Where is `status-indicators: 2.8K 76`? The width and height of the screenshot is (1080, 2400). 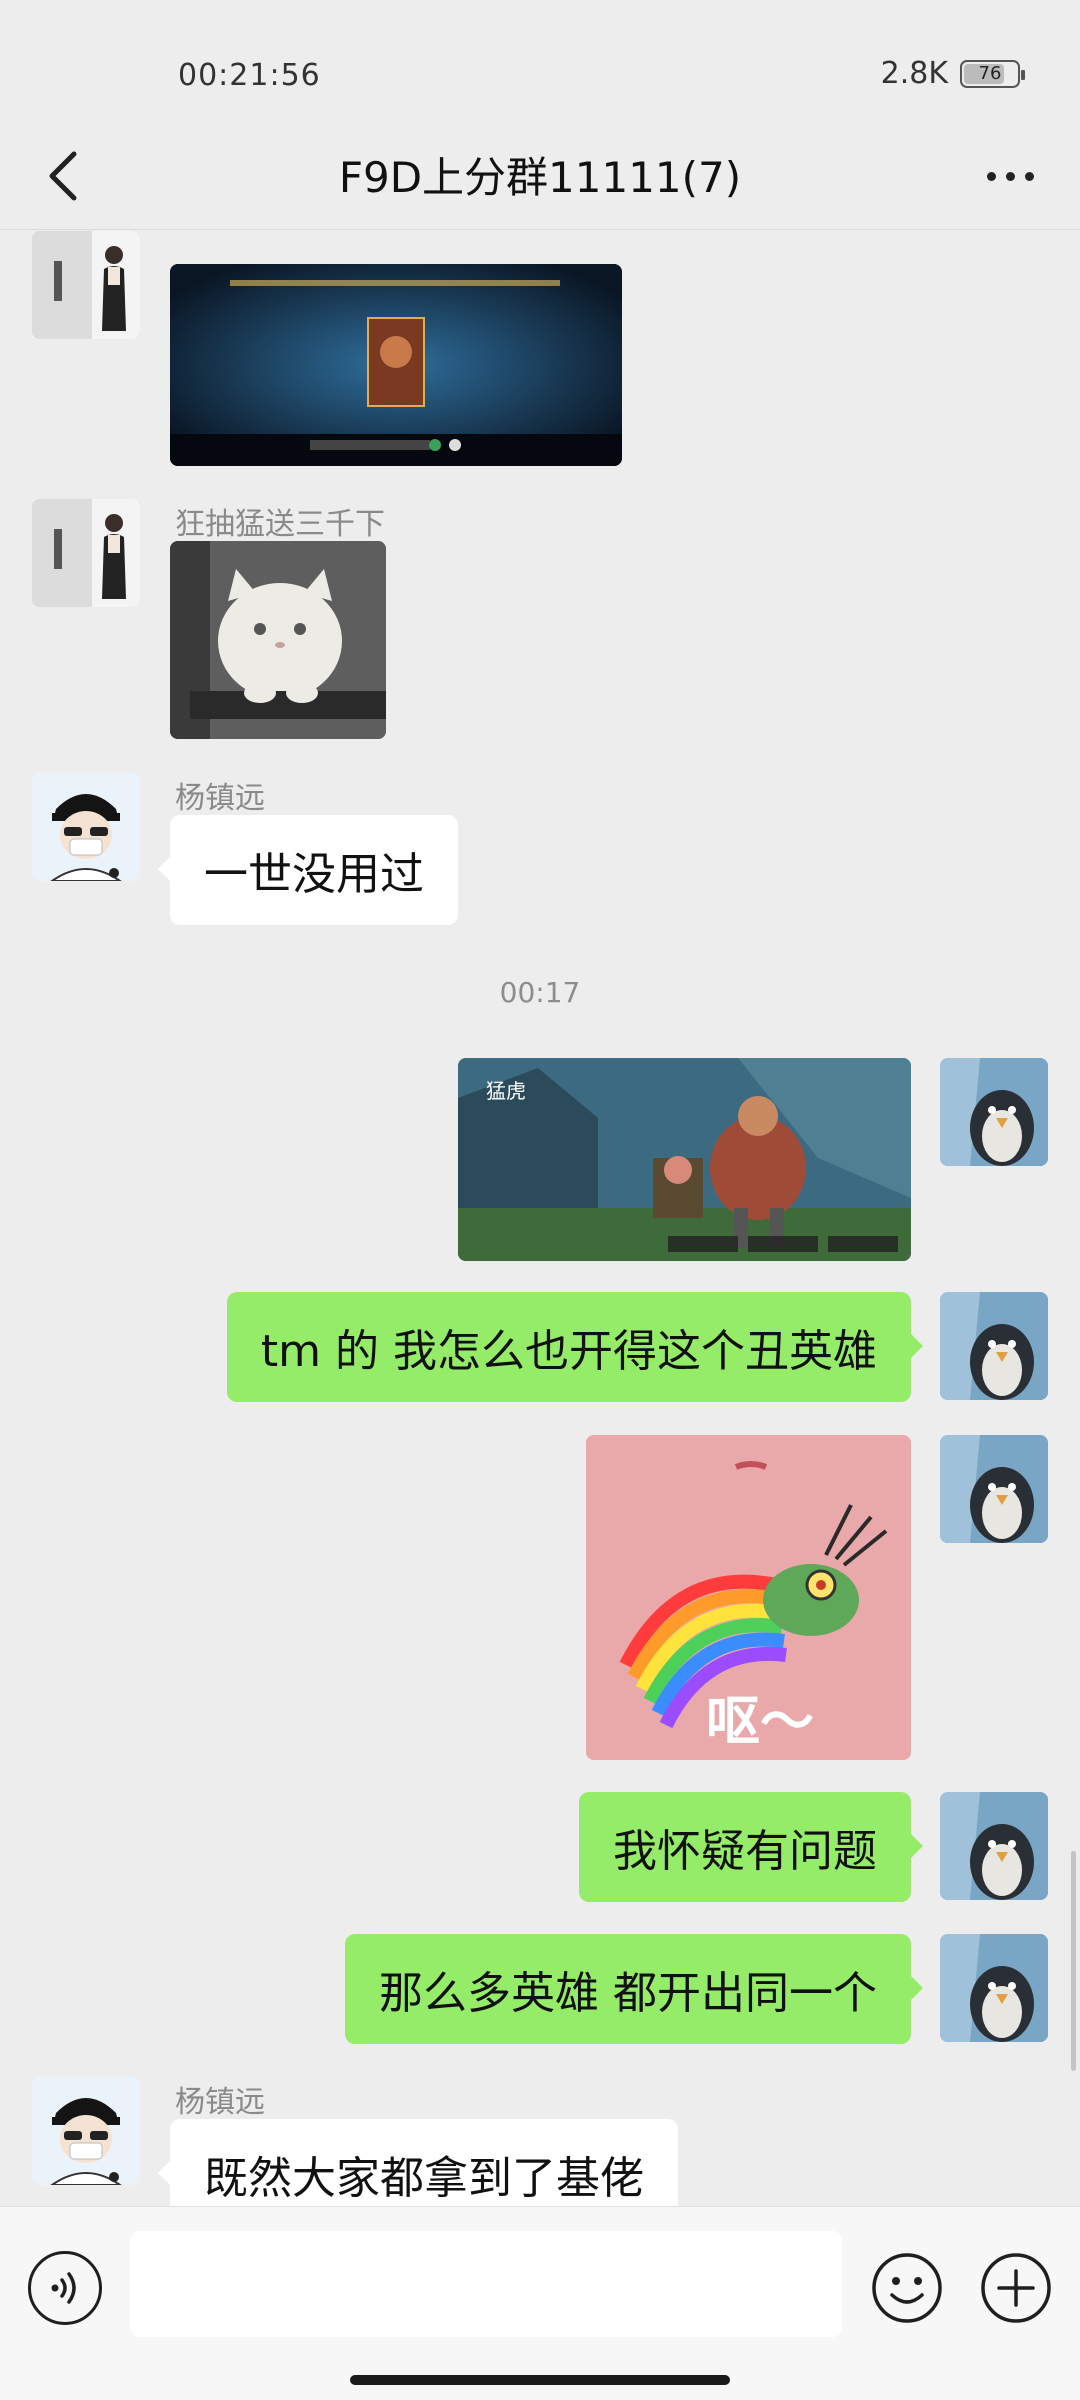 status-indicators: 2.8K 76 is located at coordinates (952, 73).